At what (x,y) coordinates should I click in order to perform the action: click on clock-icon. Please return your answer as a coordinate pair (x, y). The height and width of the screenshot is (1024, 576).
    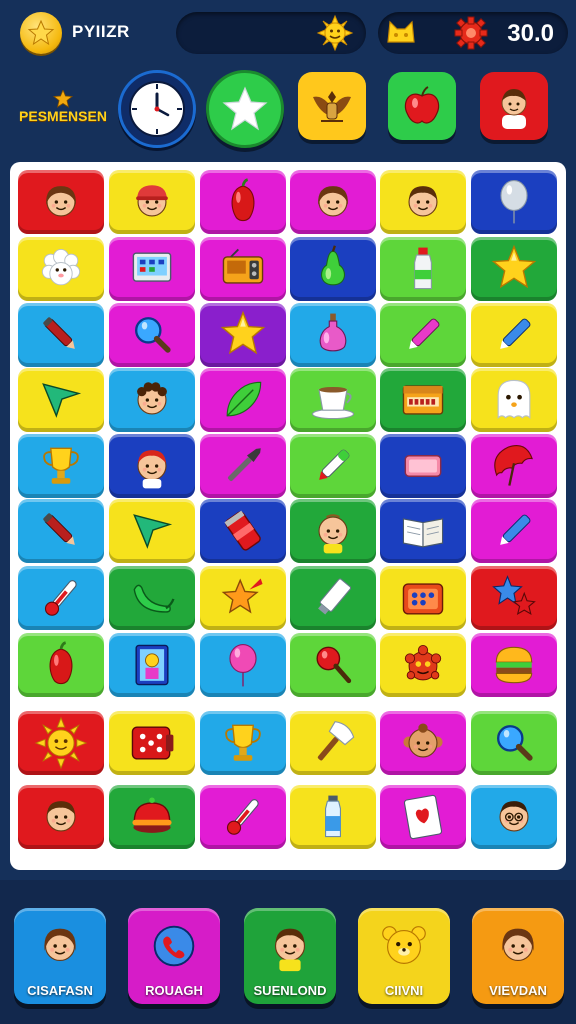
    Looking at the image, I should click on (157, 109).